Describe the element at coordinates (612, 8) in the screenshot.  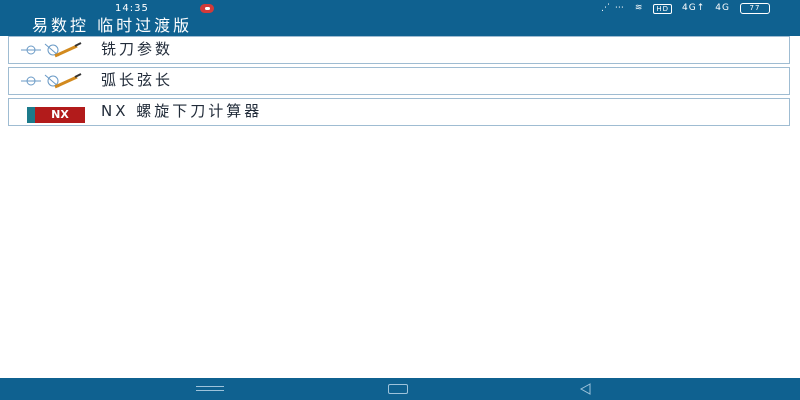
I see `signal-dots-icon: ⋰ ⋯` at that location.